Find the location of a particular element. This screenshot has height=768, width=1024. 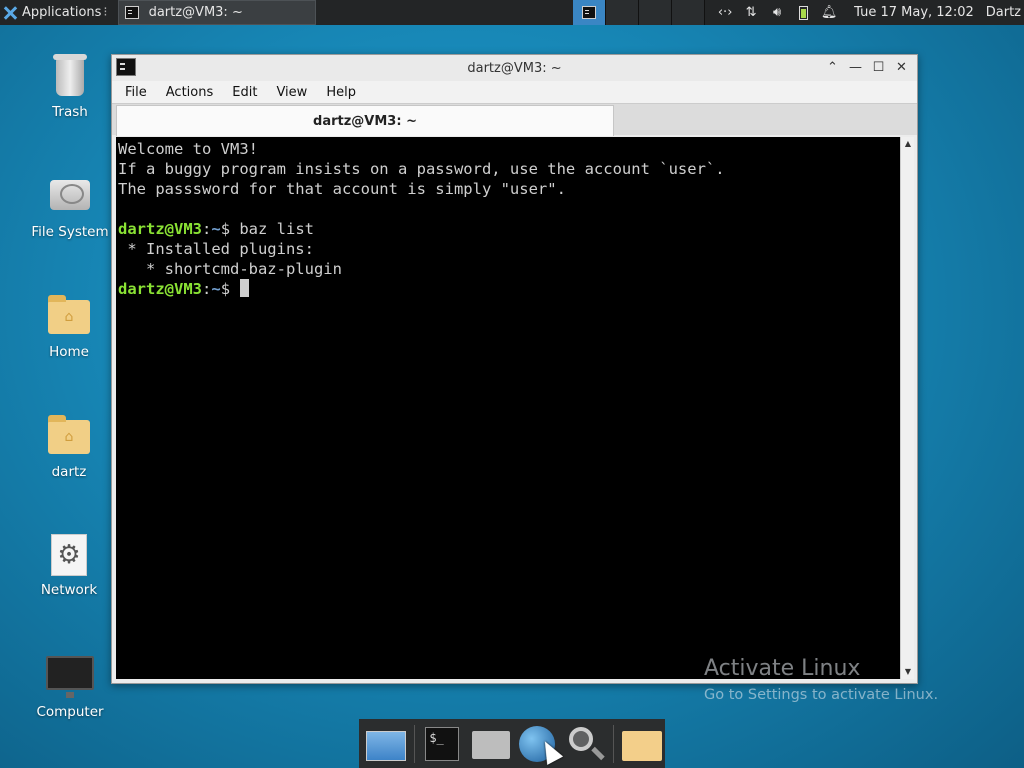

trash-icon is located at coordinates (70, 75).